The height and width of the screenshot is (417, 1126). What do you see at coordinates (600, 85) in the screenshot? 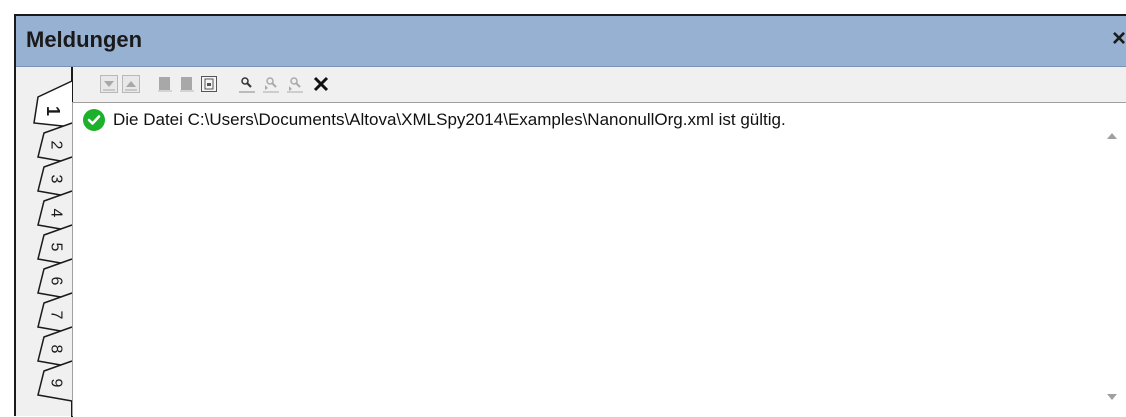
I see `toolbar` at bounding box center [600, 85].